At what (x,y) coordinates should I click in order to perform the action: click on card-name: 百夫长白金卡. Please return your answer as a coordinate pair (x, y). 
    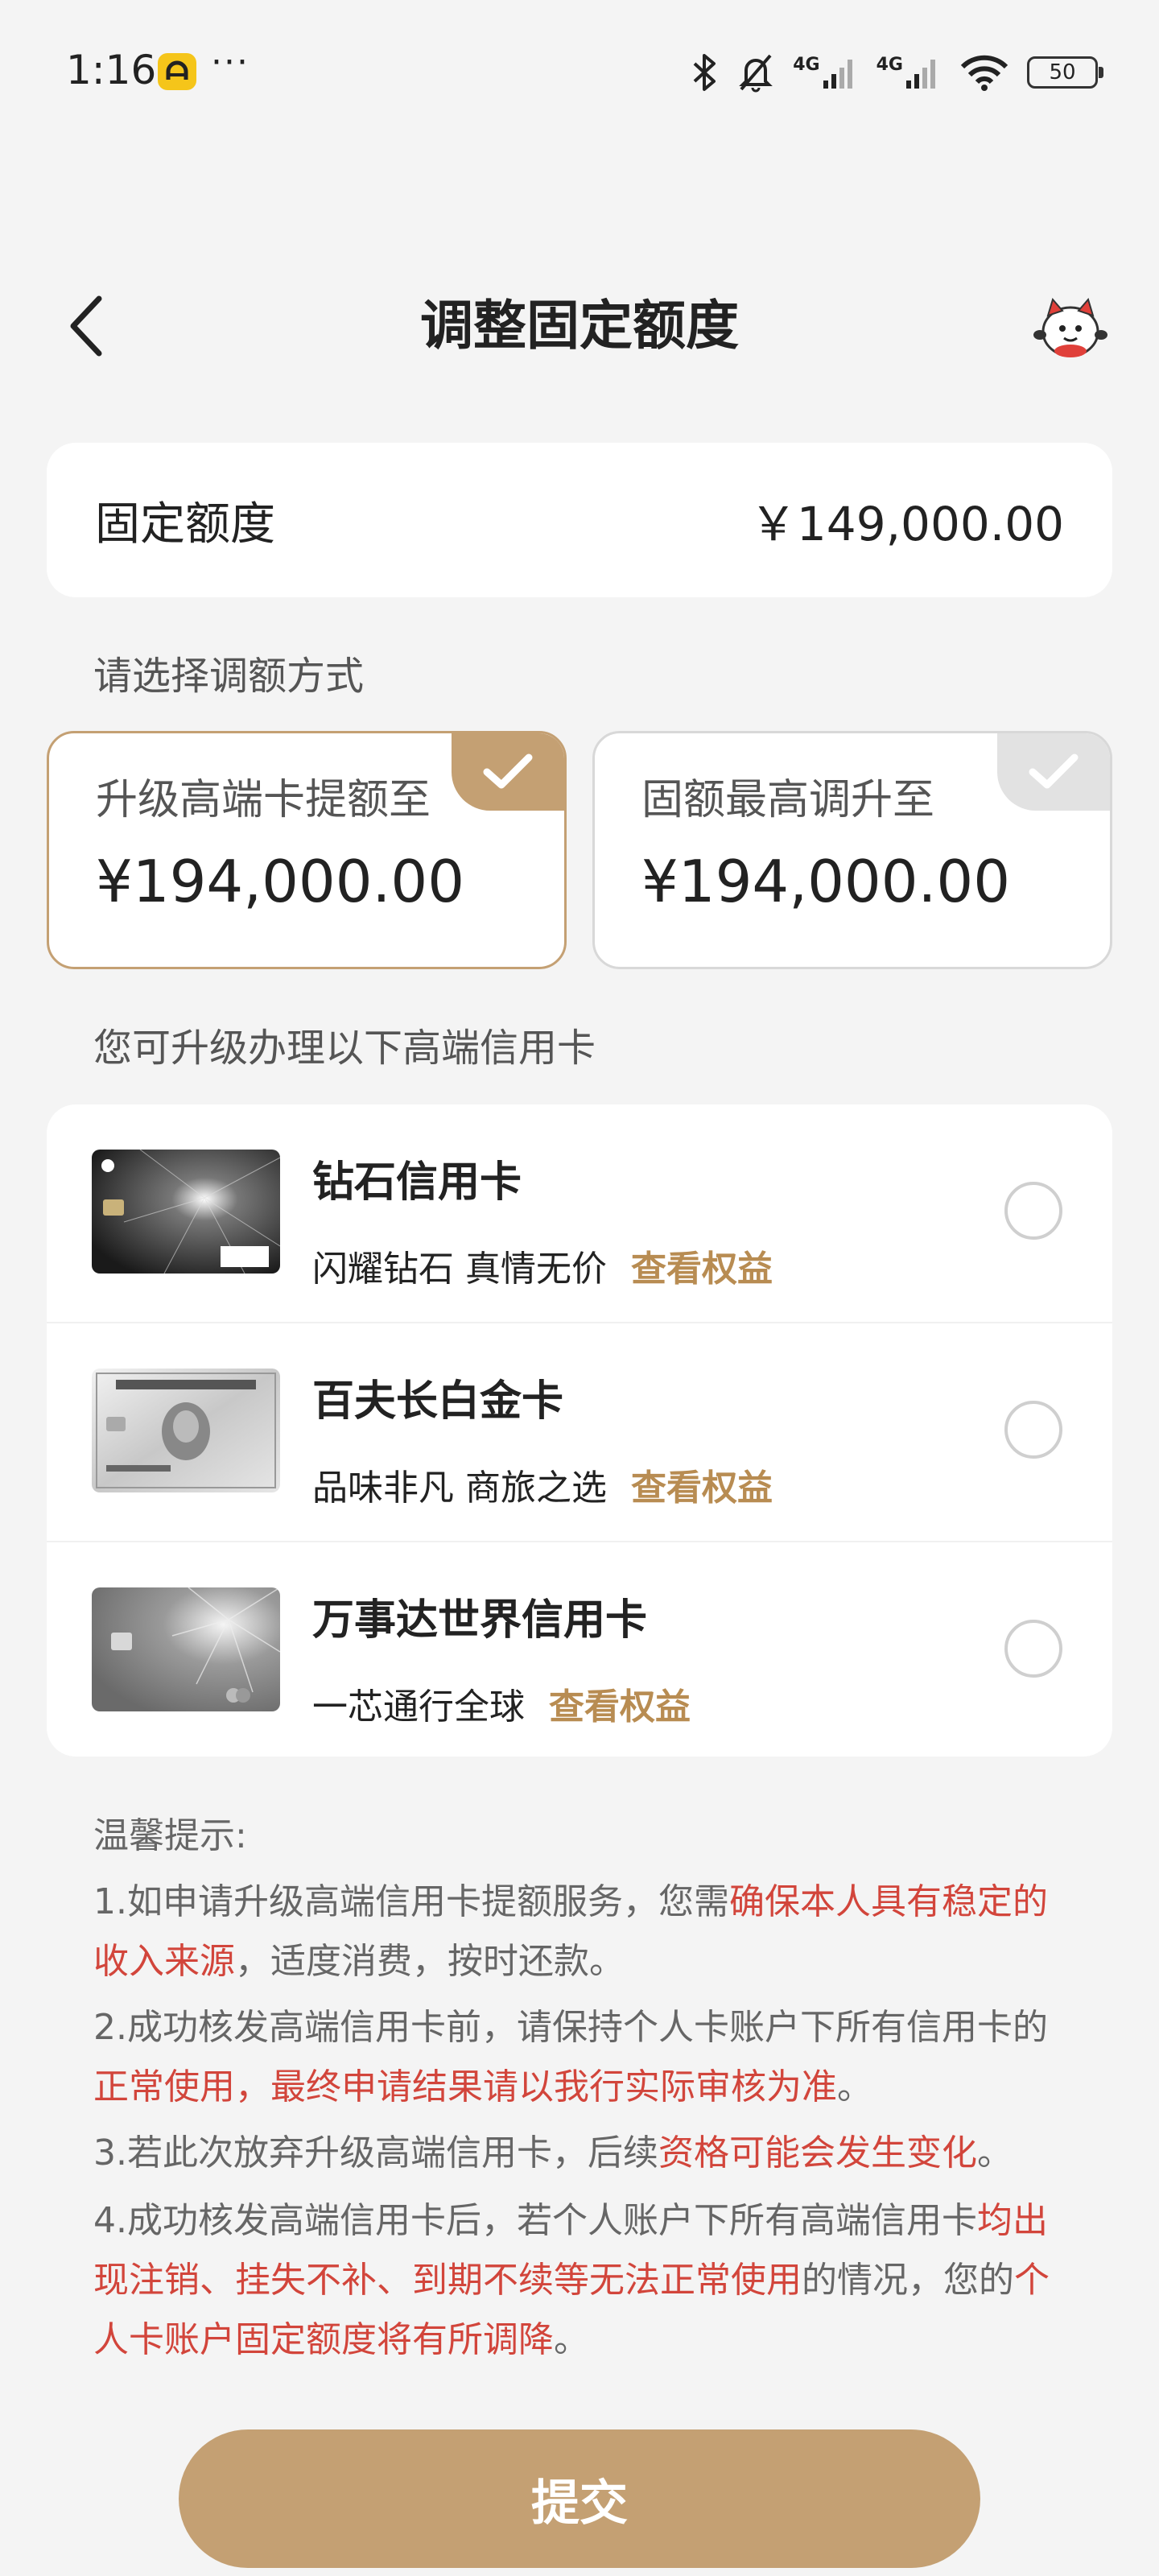
    Looking at the image, I should click on (438, 1401).